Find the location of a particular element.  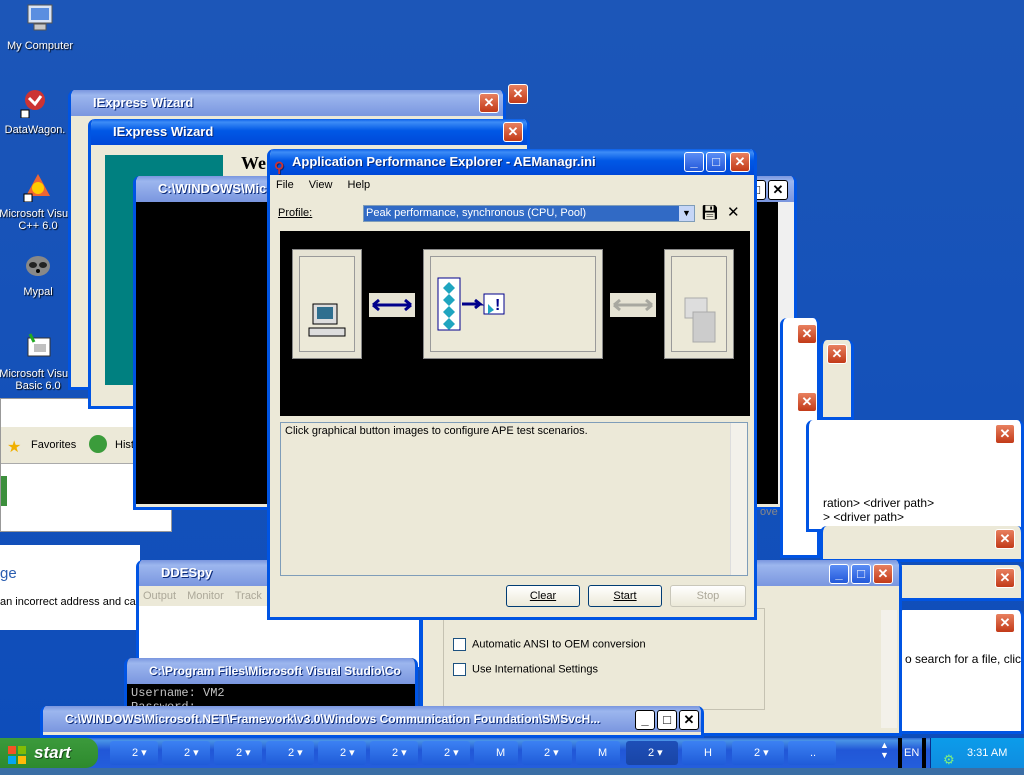

description-scrollbar is located at coordinates (738, 499).